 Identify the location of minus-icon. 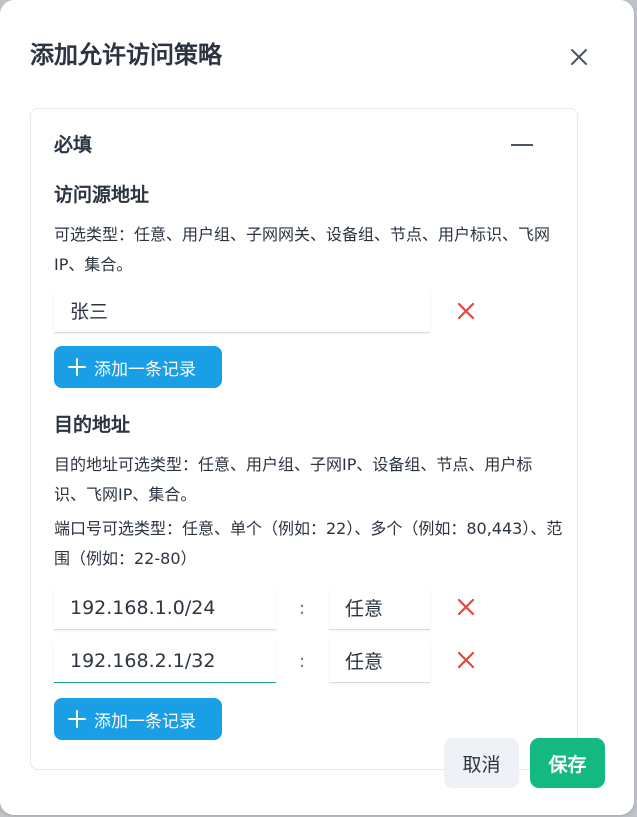
(522, 145).